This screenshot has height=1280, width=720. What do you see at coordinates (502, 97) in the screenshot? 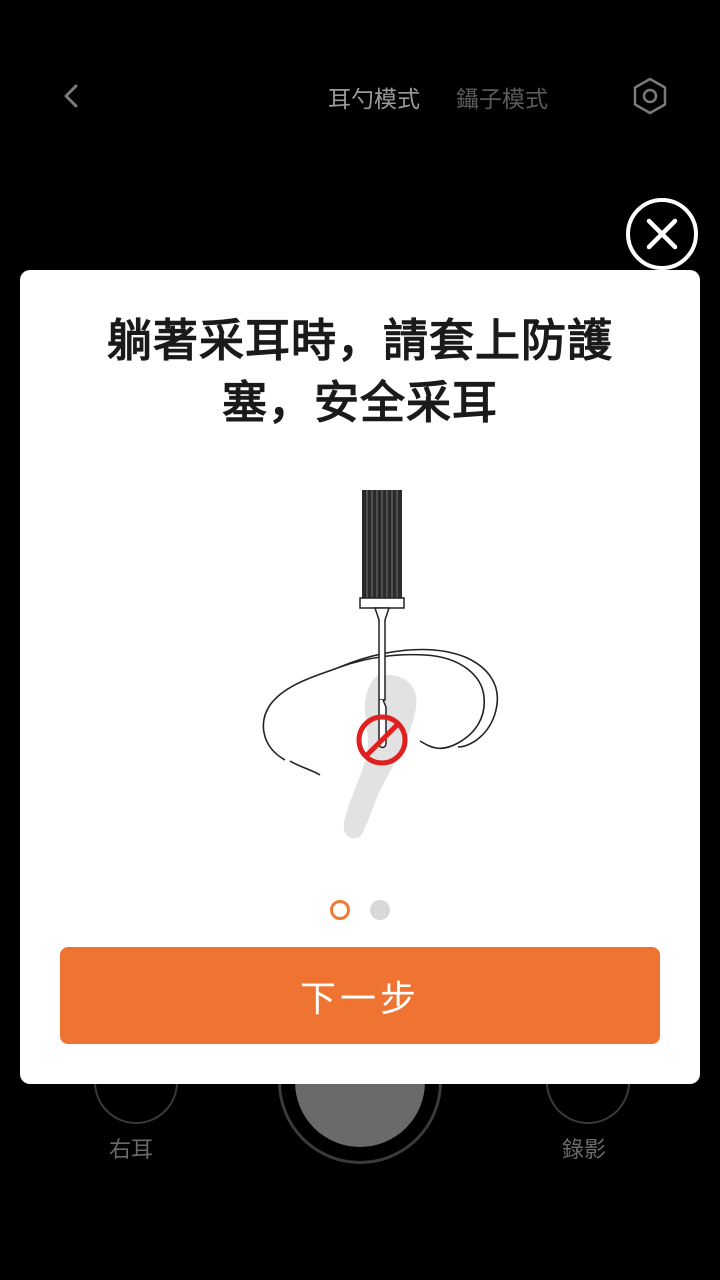
I see `tab-tweezers-mode: 鑷子模式` at bounding box center [502, 97].